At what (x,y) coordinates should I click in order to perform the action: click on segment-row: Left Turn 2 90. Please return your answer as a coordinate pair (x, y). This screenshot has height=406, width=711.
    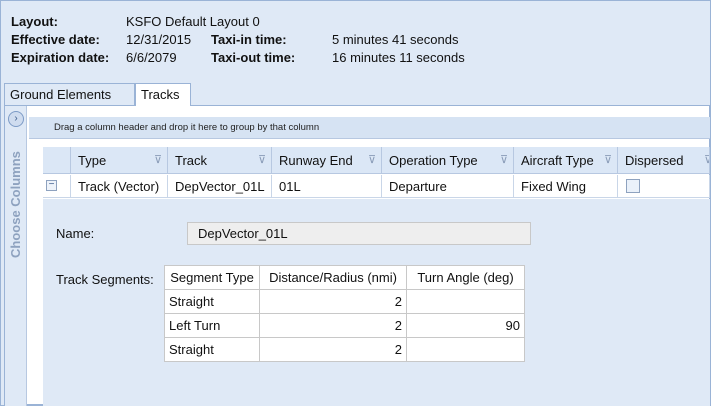
    Looking at the image, I should click on (344, 325).